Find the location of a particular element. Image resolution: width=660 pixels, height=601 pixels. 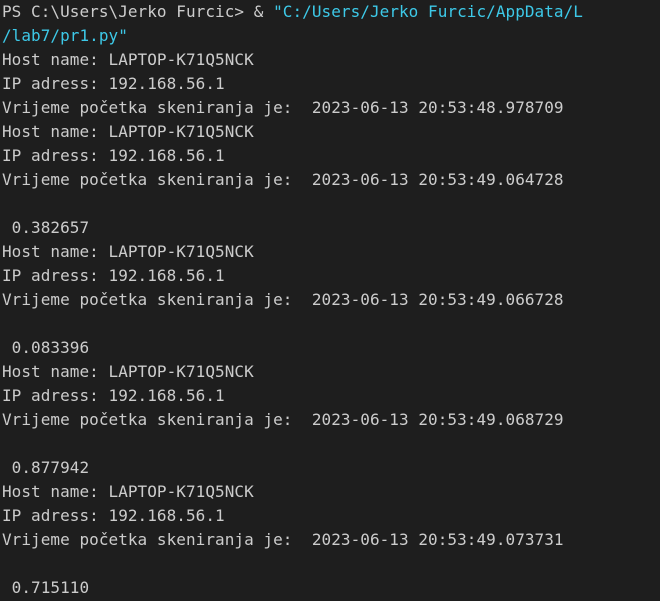

value-line: 0.877942 is located at coordinates (46, 467).